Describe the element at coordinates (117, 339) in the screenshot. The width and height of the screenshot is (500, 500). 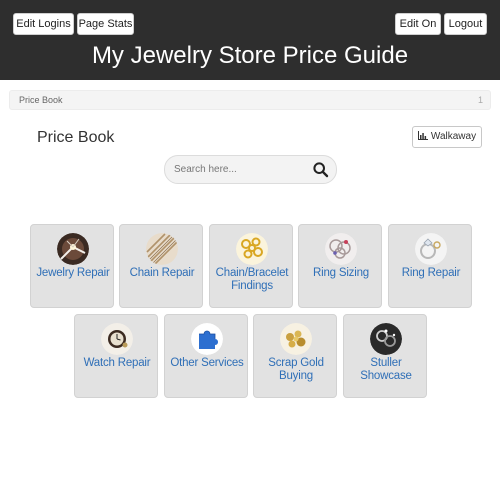
I see `watch-icon` at that location.